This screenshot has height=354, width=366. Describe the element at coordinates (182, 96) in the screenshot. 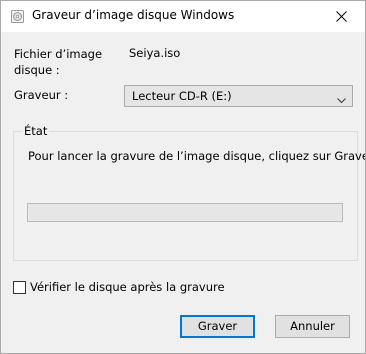

I see `burner-selected-value: Lecteur CD-R (E:)` at that location.